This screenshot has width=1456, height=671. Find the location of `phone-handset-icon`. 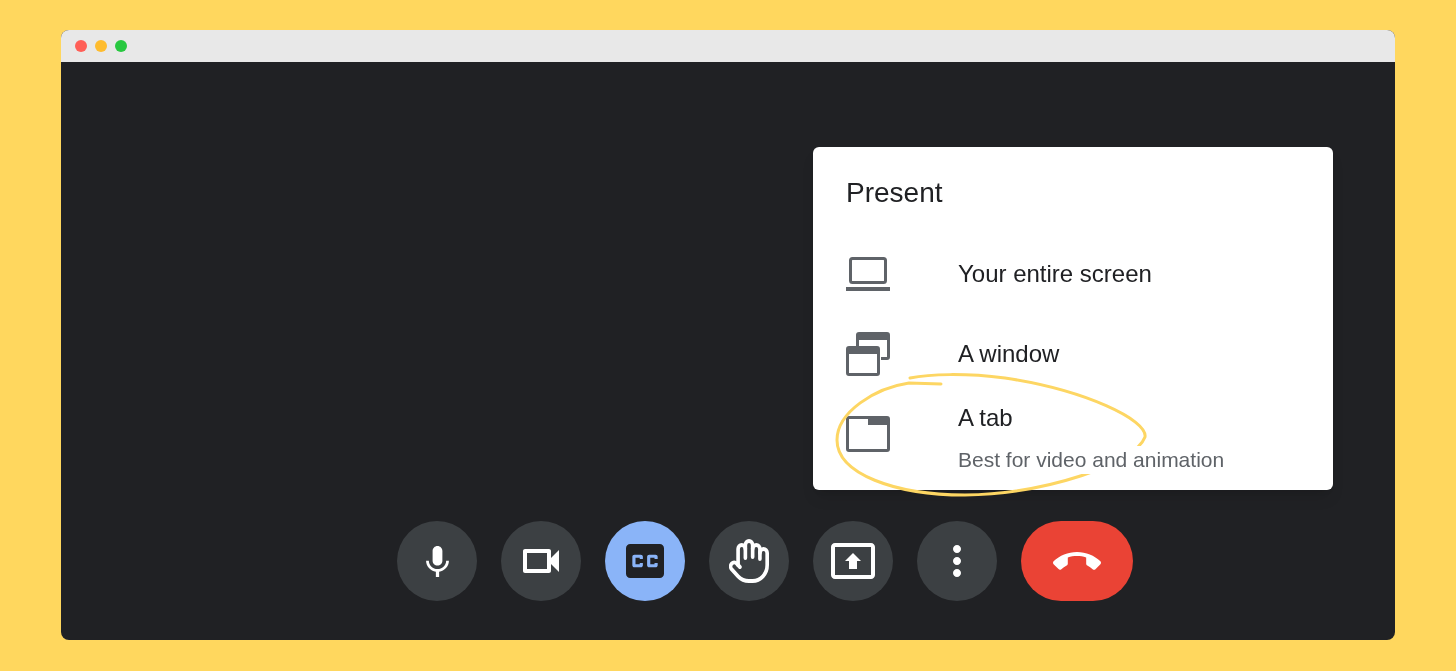

phone-handset-icon is located at coordinates (1077, 561).